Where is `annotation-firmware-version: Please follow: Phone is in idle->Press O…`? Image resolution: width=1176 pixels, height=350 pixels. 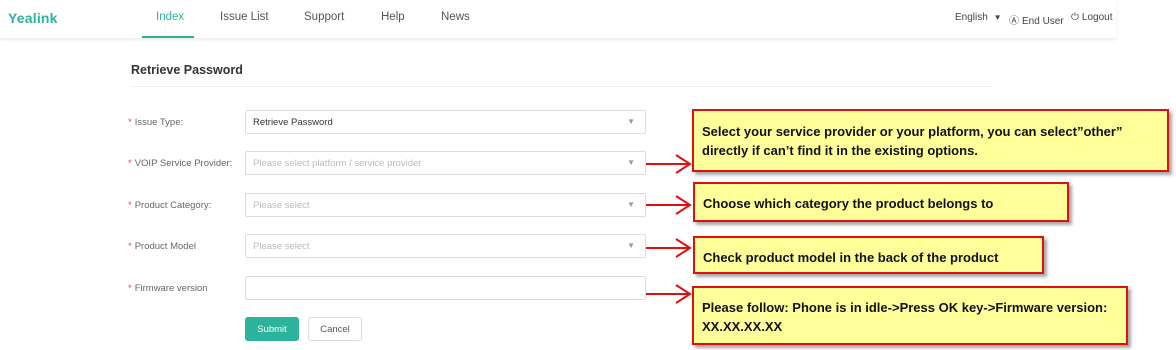 annotation-firmware-version: Please follow: Phone is in idle->Press O… is located at coordinates (910, 315).